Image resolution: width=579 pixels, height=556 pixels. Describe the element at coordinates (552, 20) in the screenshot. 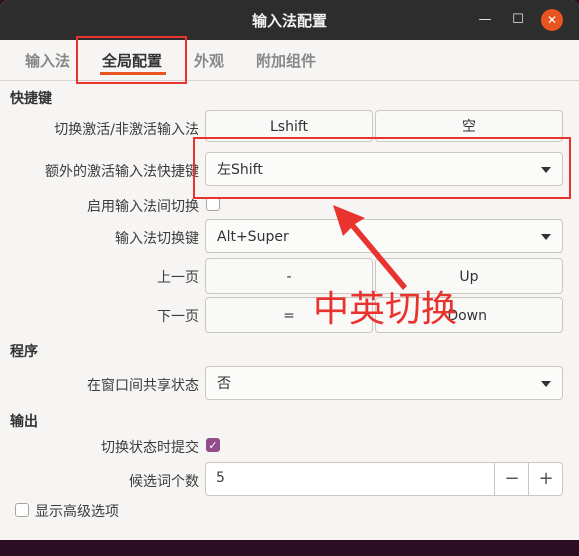

I see `close-icon: ✕` at that location.